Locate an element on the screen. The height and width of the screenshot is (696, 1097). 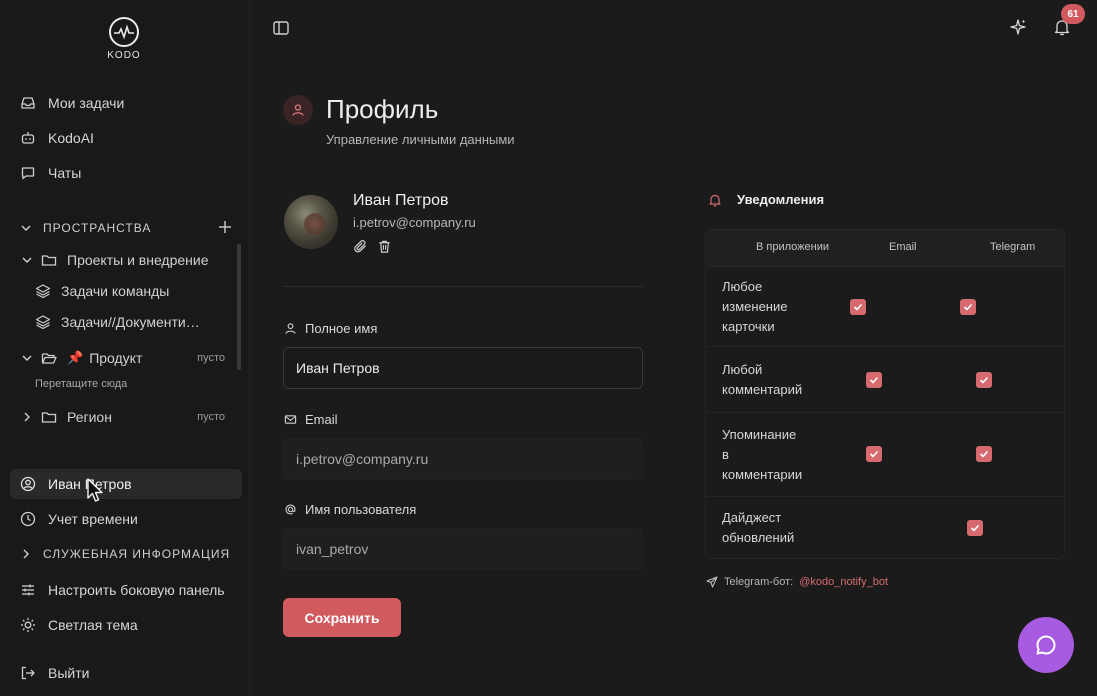
bot-icon is located at coordinates (28, 138).